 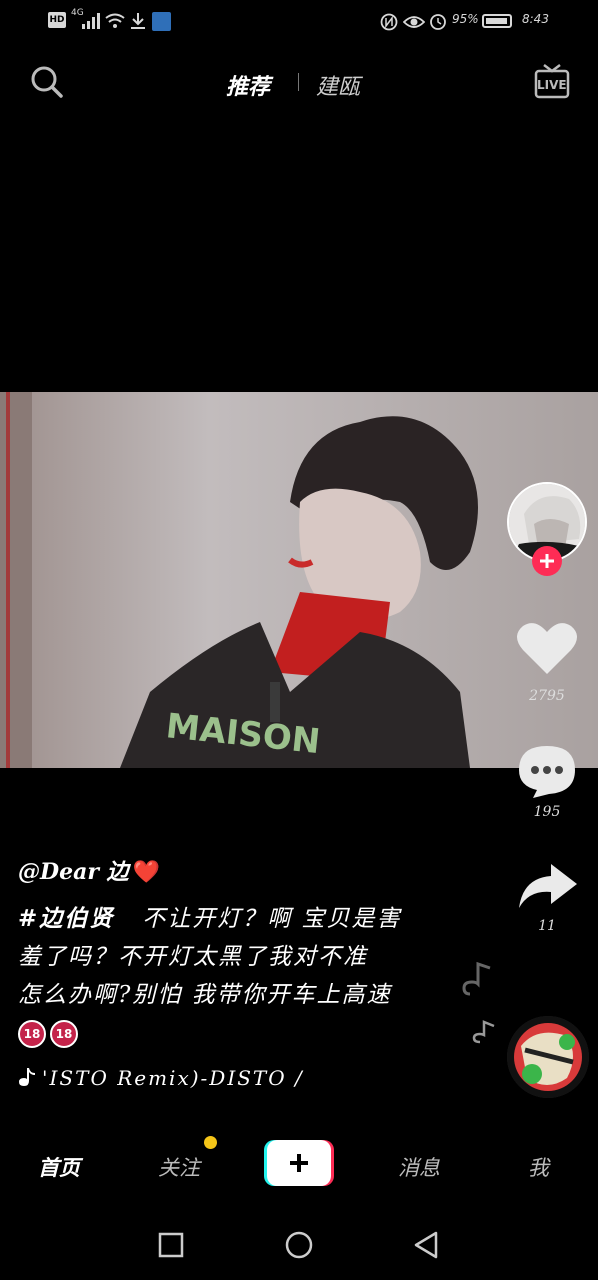 What do you see at coordinates (419, 1167) in the screenshot?
I see `tab-messages: 消息` at bounding box center [419, 1167].